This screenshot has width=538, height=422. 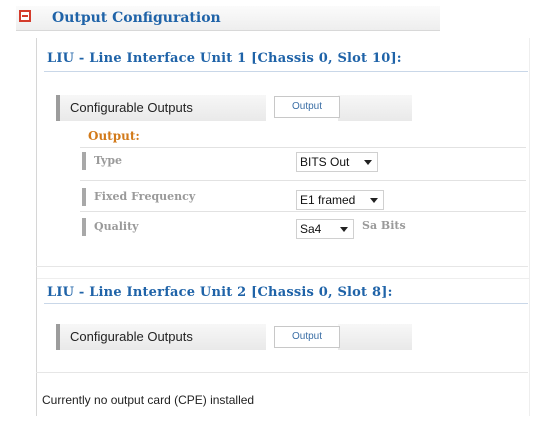 I want to click on liu1-configurable-label: Configurable Outputs, so click(x=131, y=107).